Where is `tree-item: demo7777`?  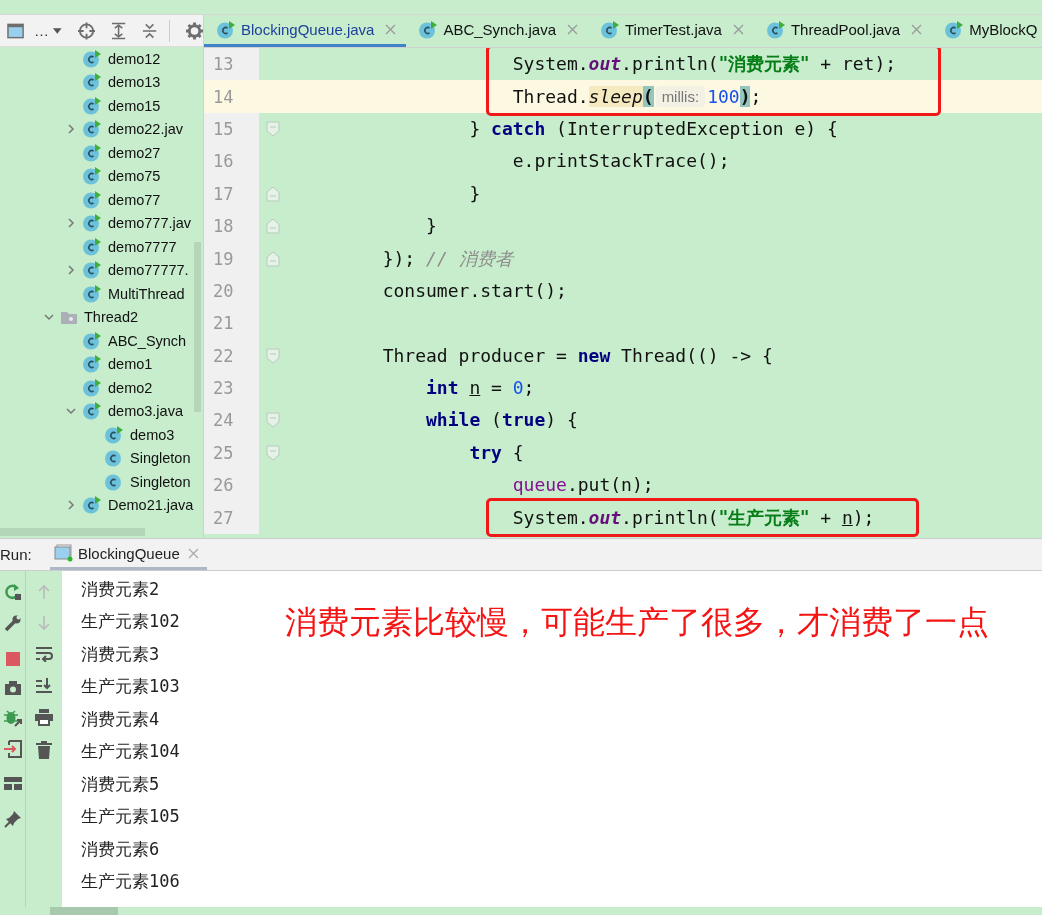 tree-item: demo7777 is located at coordinates (88, 247).